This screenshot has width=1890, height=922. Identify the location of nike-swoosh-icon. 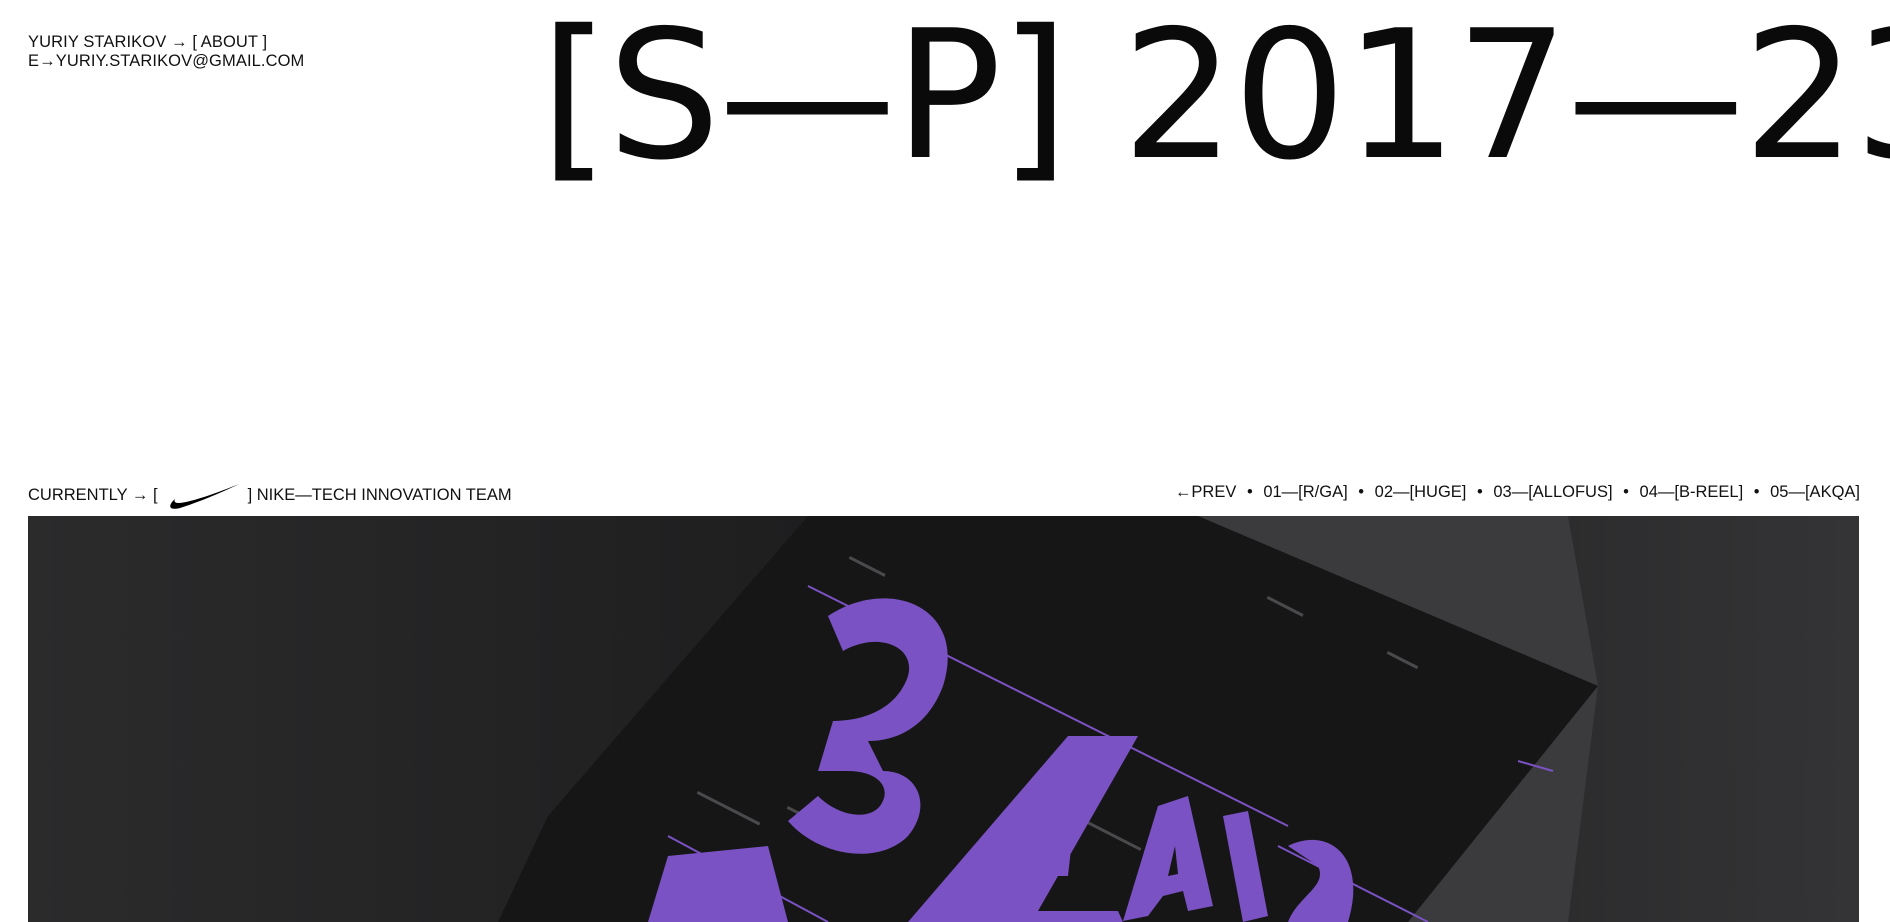
(203, 495).